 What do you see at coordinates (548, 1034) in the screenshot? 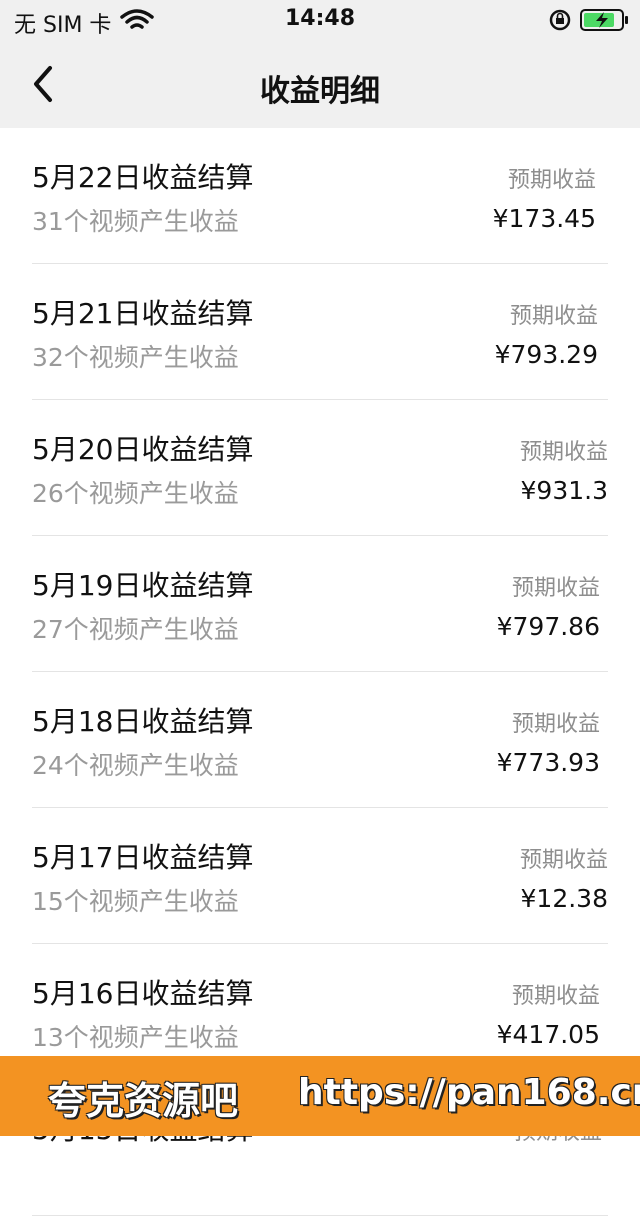
I see `expected-earnings-amount: ¥417.05` at bounding box center [548, 1034].